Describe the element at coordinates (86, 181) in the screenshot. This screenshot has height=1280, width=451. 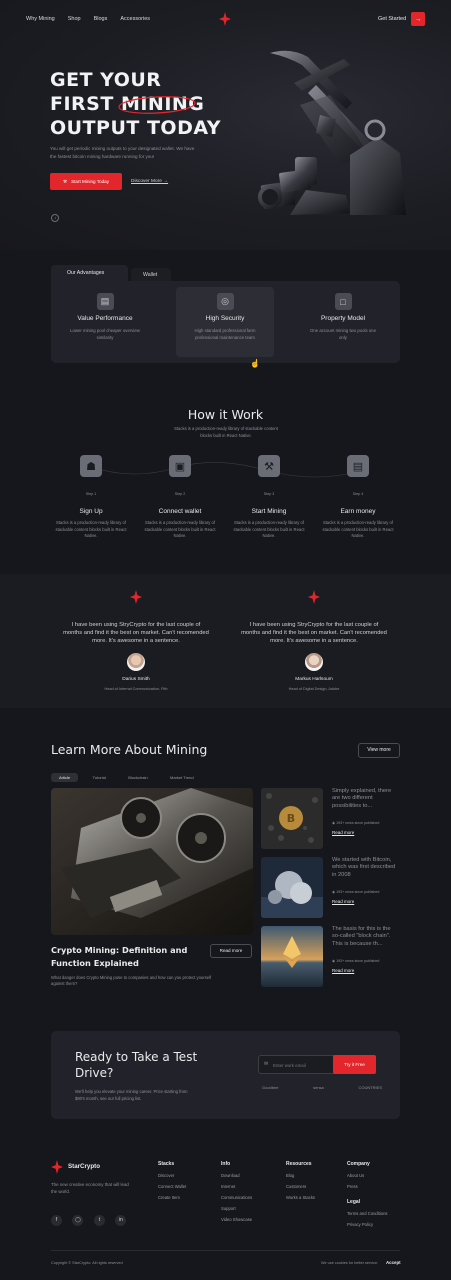
I see `start-mining-button: ⚒ Start Mining Today` at that location.